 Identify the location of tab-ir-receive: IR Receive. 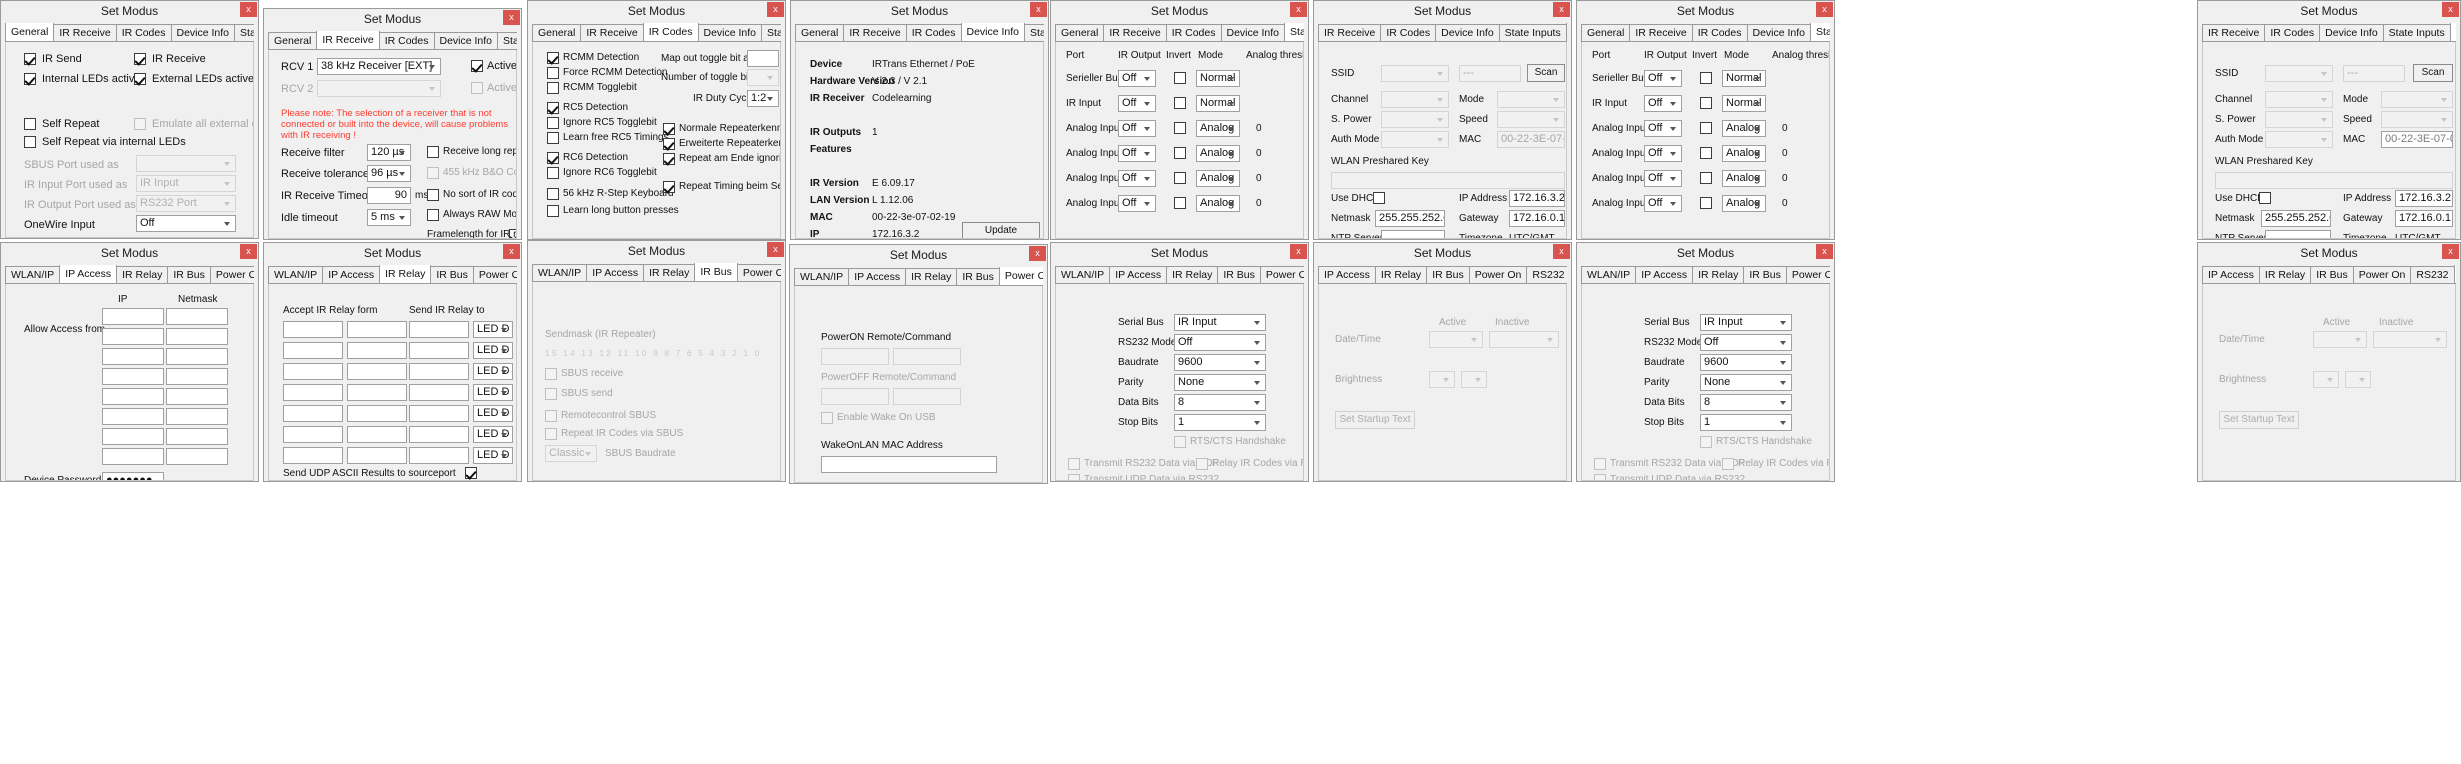
(348, 40).